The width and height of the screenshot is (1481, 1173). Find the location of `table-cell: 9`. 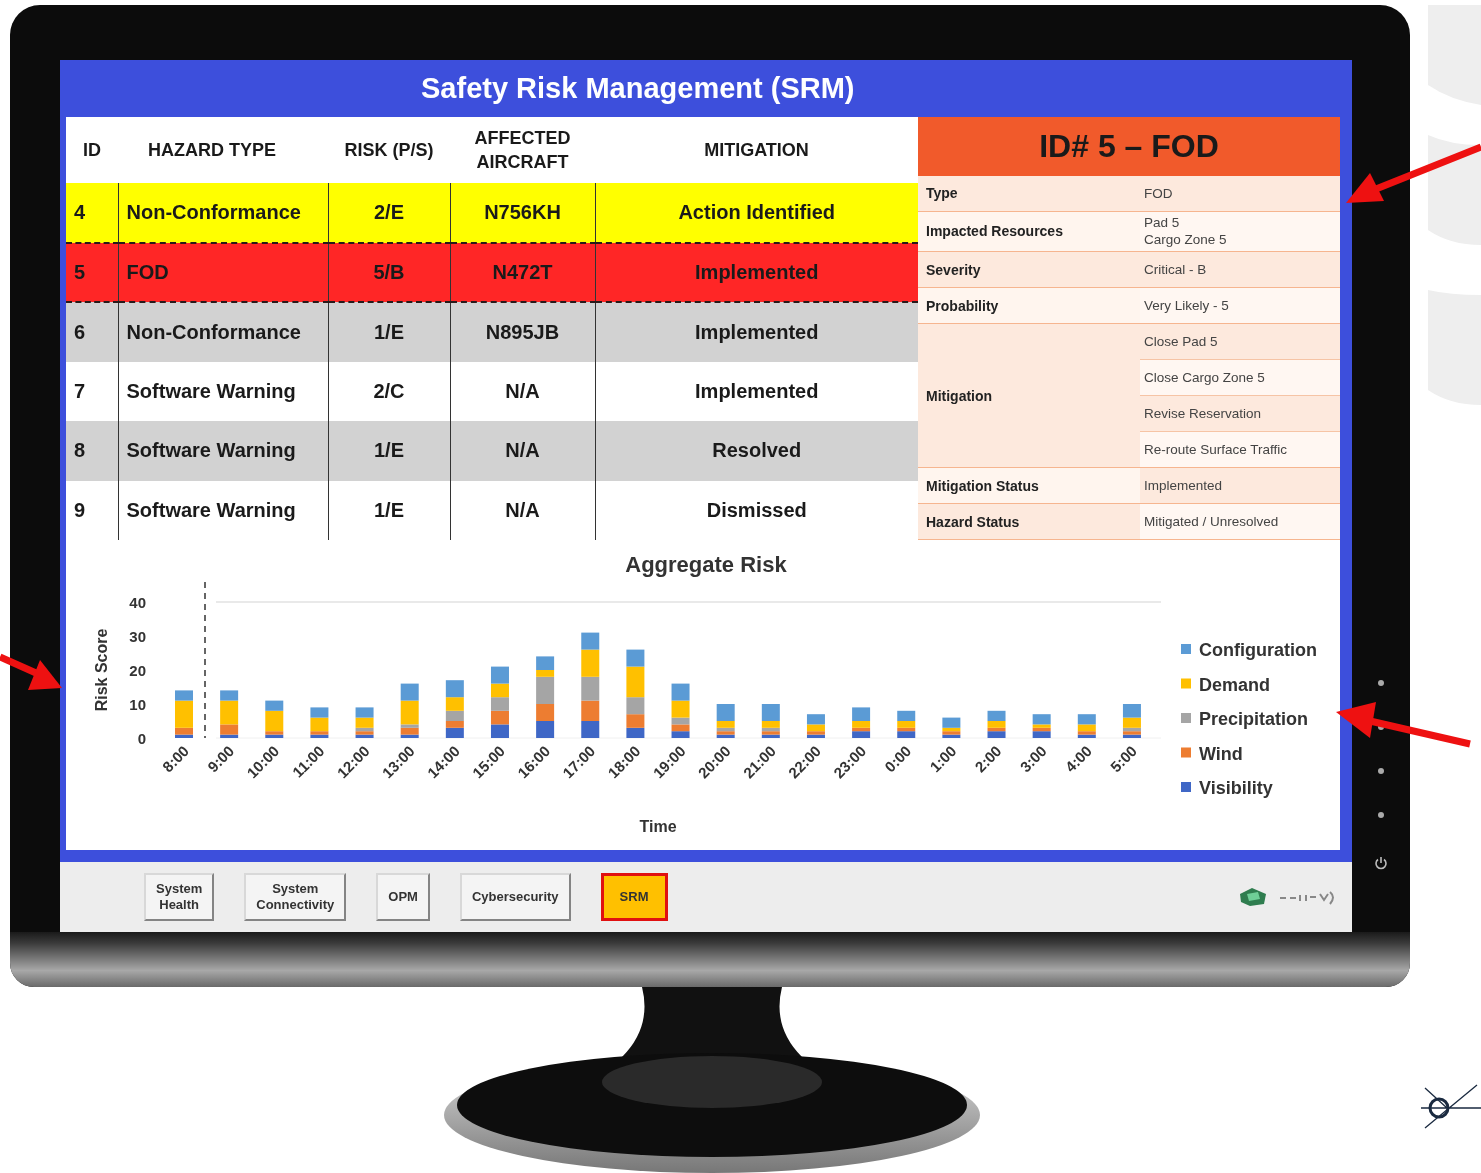

table-cell: 9 is located at coordinates (92, 510).